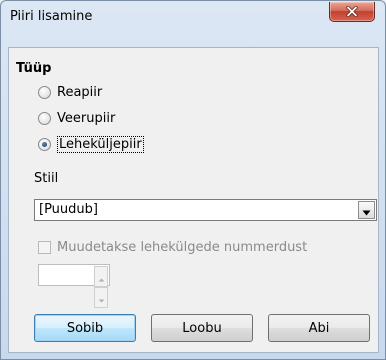 Image resolution: width=386 pixels, height=360 pixels. I want to click on help-button: Abi, so click(319, 328).